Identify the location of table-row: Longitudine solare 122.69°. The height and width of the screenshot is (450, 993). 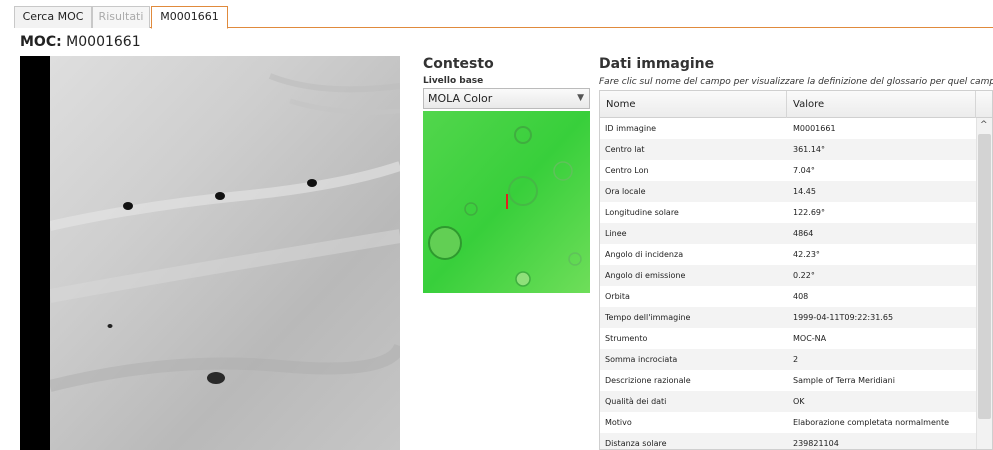
(788, 212).